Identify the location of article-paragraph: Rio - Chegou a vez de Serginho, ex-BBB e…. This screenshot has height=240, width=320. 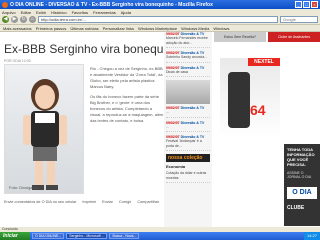
(126, 77).